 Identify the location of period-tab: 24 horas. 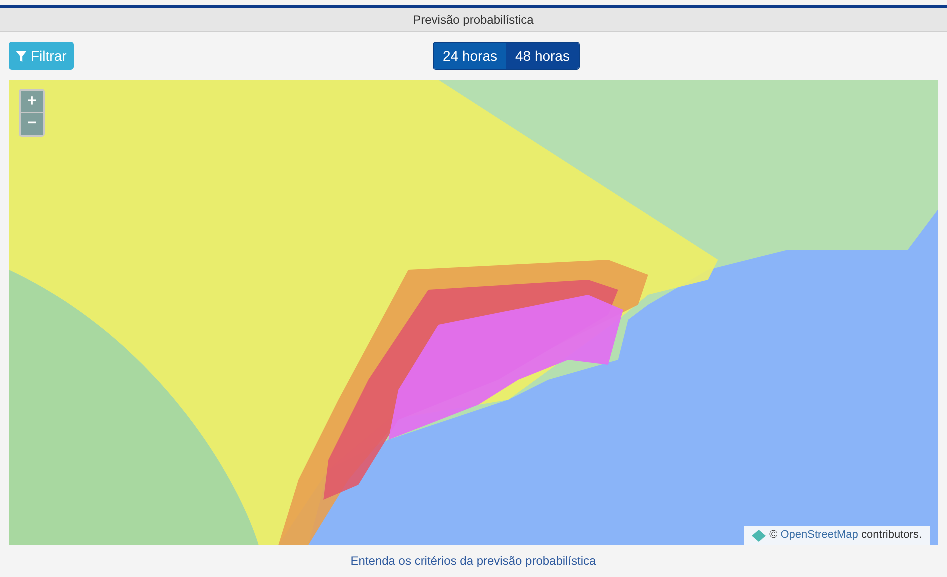
(470, 56).